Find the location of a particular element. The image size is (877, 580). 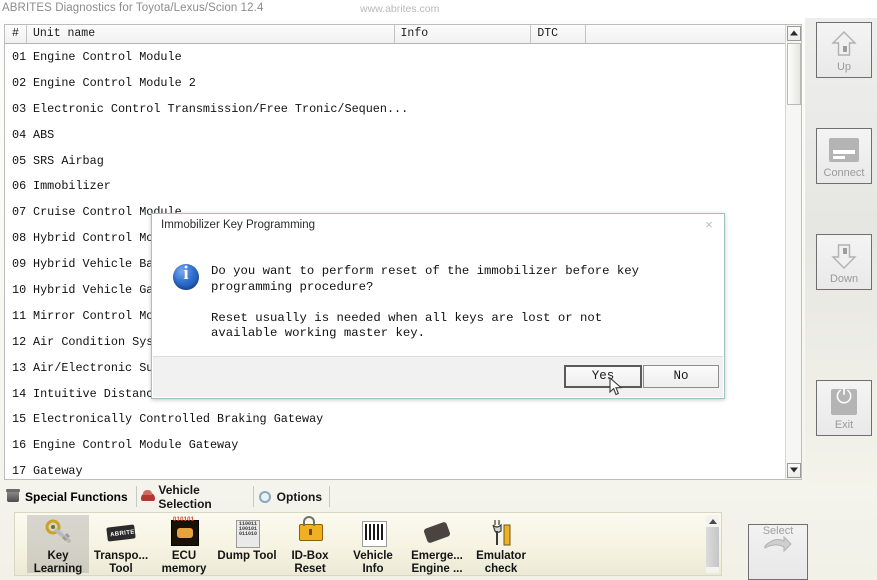

row-index: 07 is located at coordinates (19, 212).